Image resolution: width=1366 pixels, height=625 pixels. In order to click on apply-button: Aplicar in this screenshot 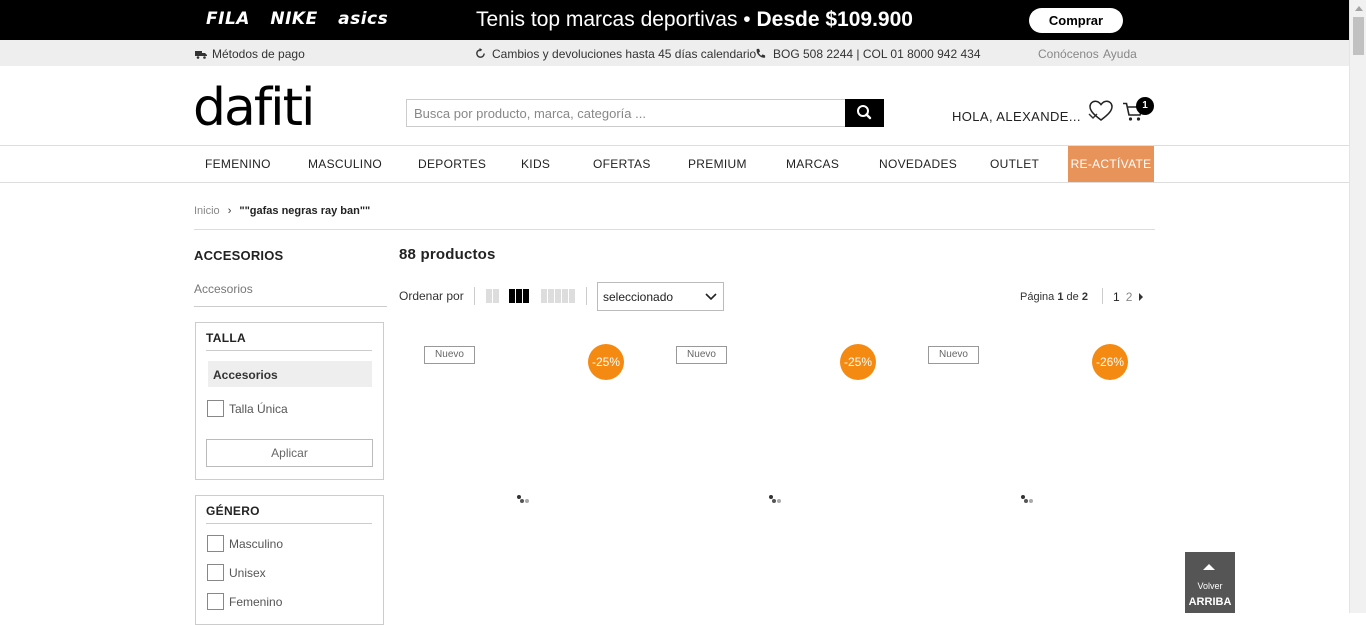, I will do `click(289, 453)`.